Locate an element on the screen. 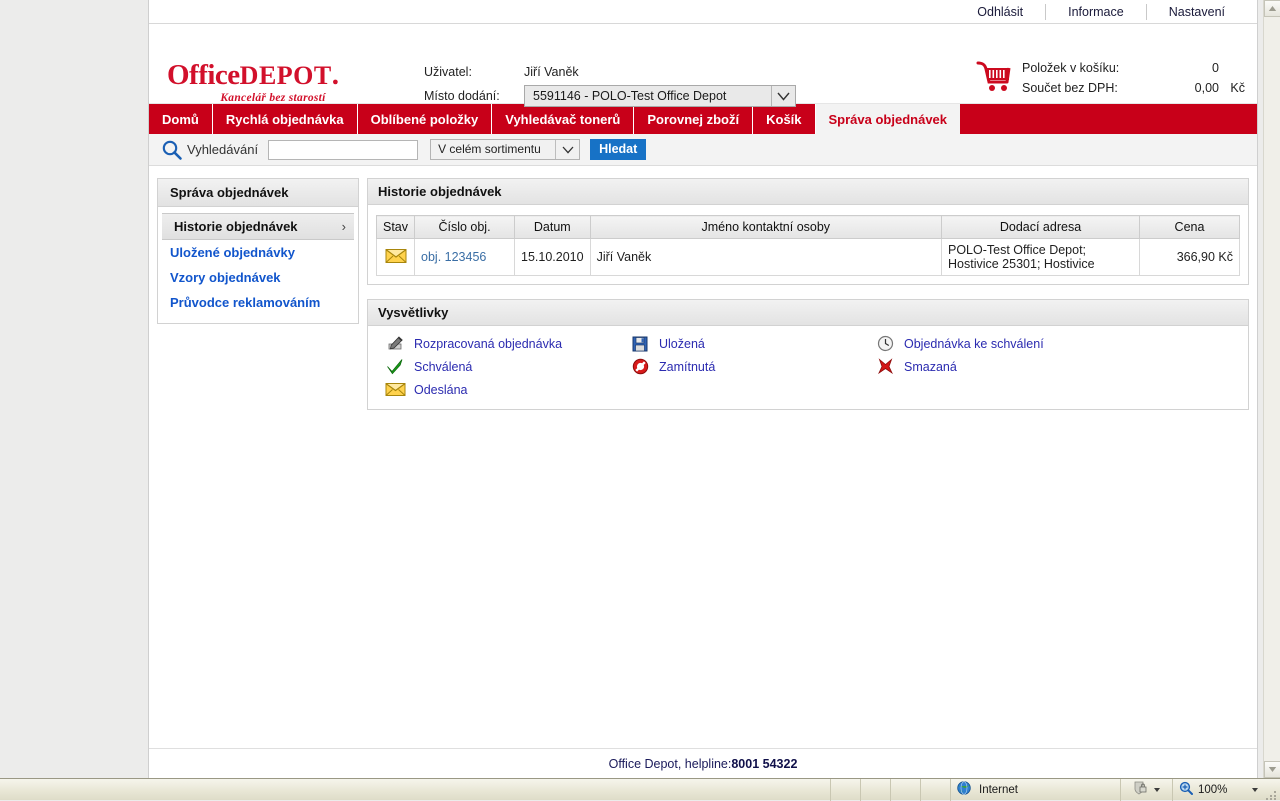 This screenshot has height=801, width=1280. legend-column-1: Rozpracovaná objednávka Schválená is located at coordinates (506, 366).